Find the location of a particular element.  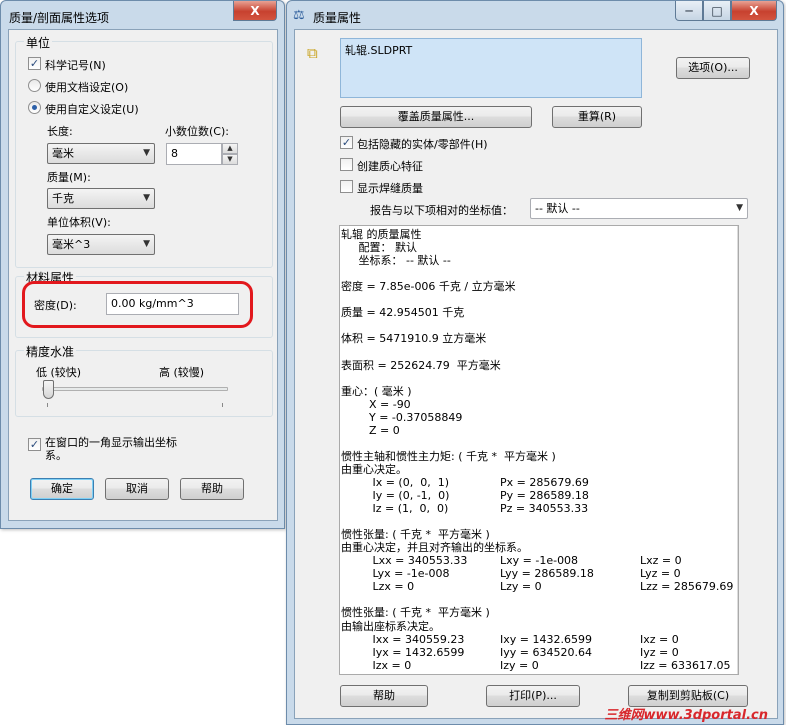

mass-unit-select: 千克 ▼ is located at coordinates (101, 198).